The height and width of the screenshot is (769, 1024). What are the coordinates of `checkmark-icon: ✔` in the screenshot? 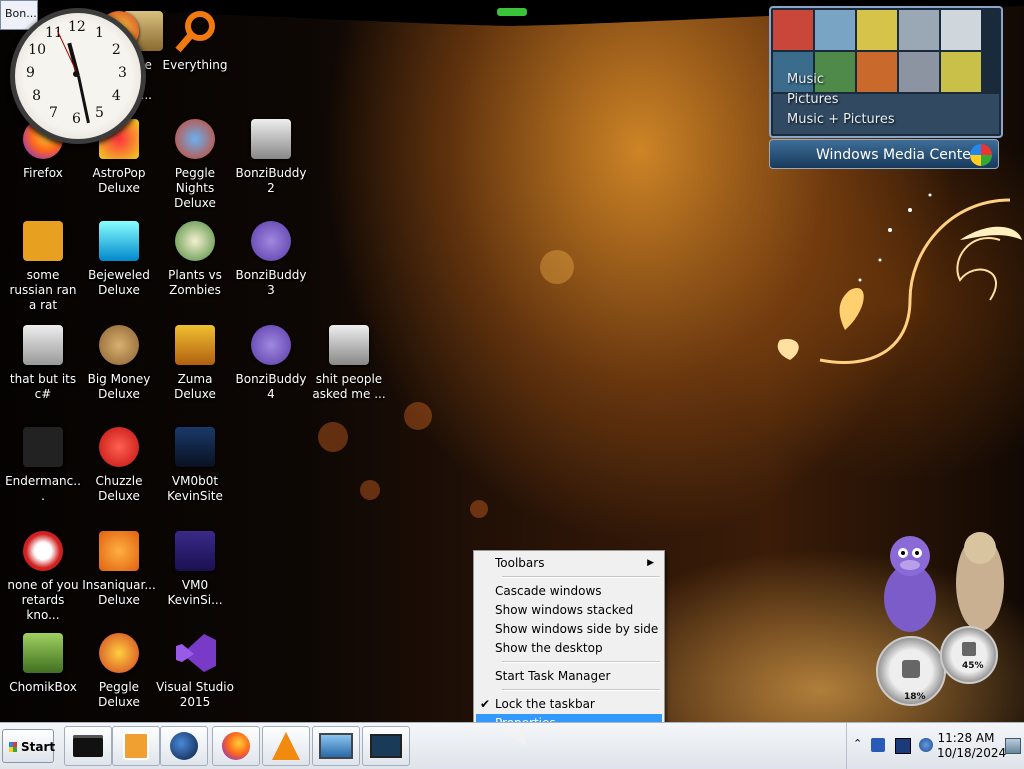 It's located at (485, 704).